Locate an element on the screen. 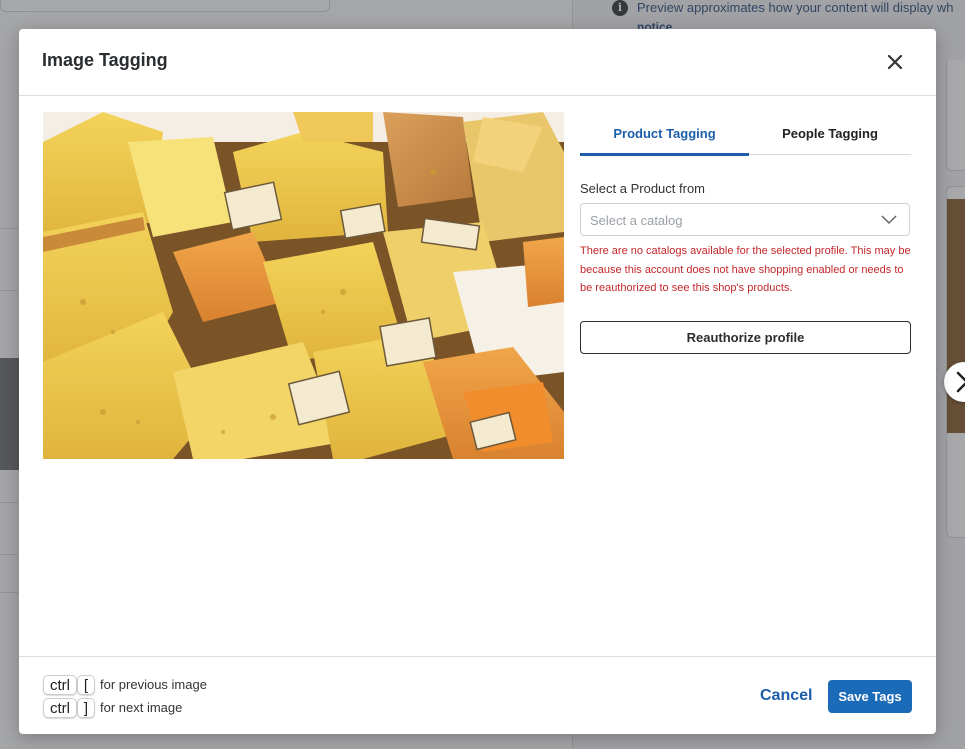  next-image-hint: for next image is located at coordinates (141, 707).